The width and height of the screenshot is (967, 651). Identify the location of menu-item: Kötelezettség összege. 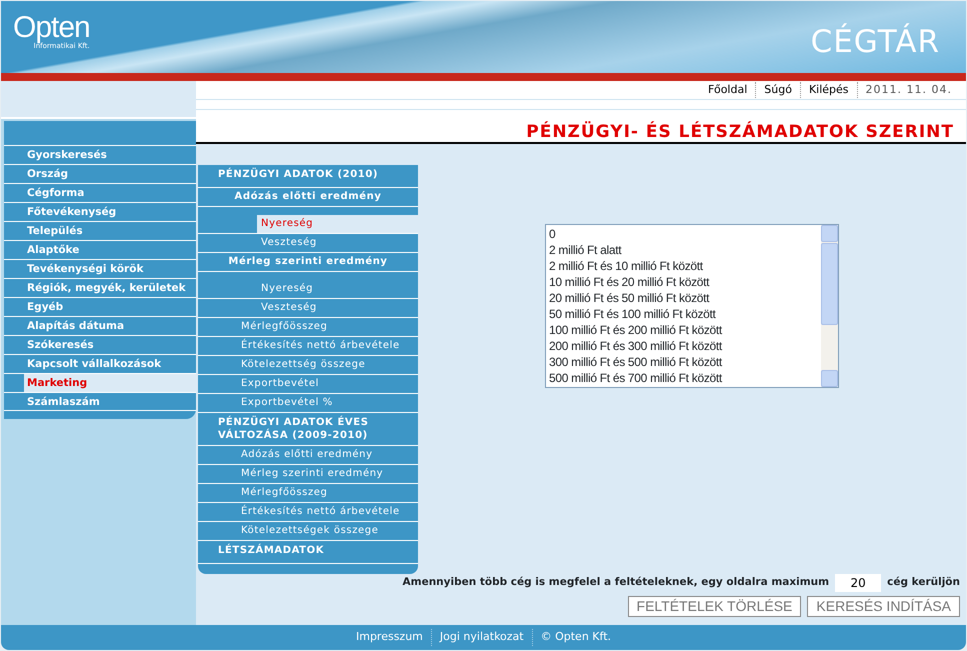
(308, 365).